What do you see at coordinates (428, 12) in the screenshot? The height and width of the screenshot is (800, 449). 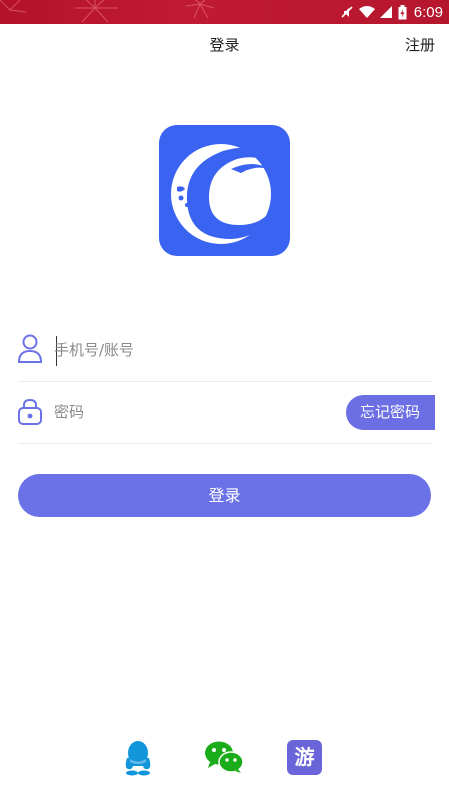 I see `status-time: 6:09` at bounding box center [428, 12].